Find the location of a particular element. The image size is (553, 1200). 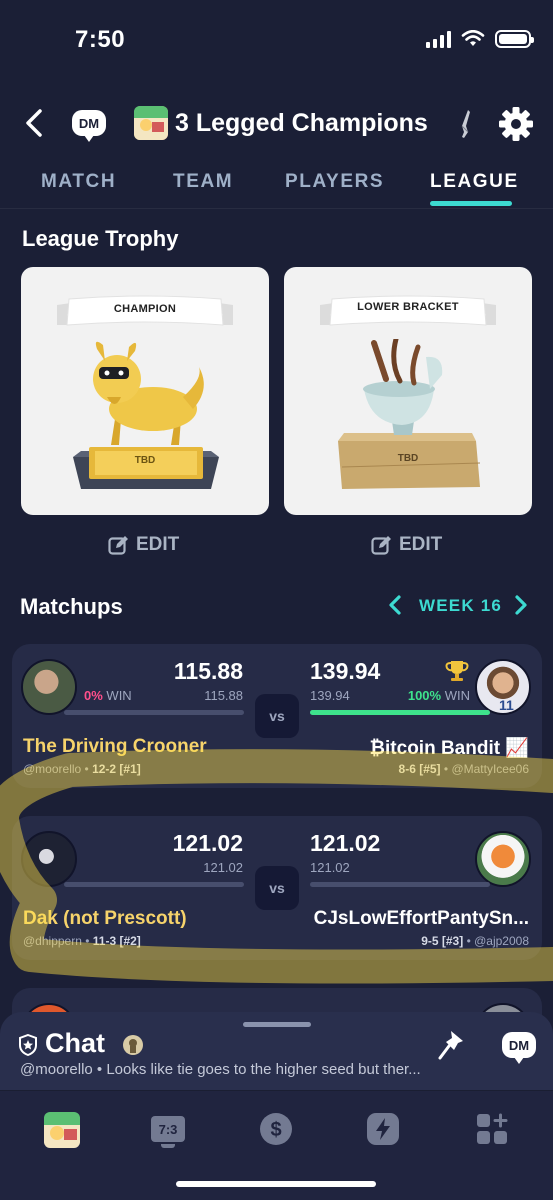

leg-icon is located at coordinates (465, 124).